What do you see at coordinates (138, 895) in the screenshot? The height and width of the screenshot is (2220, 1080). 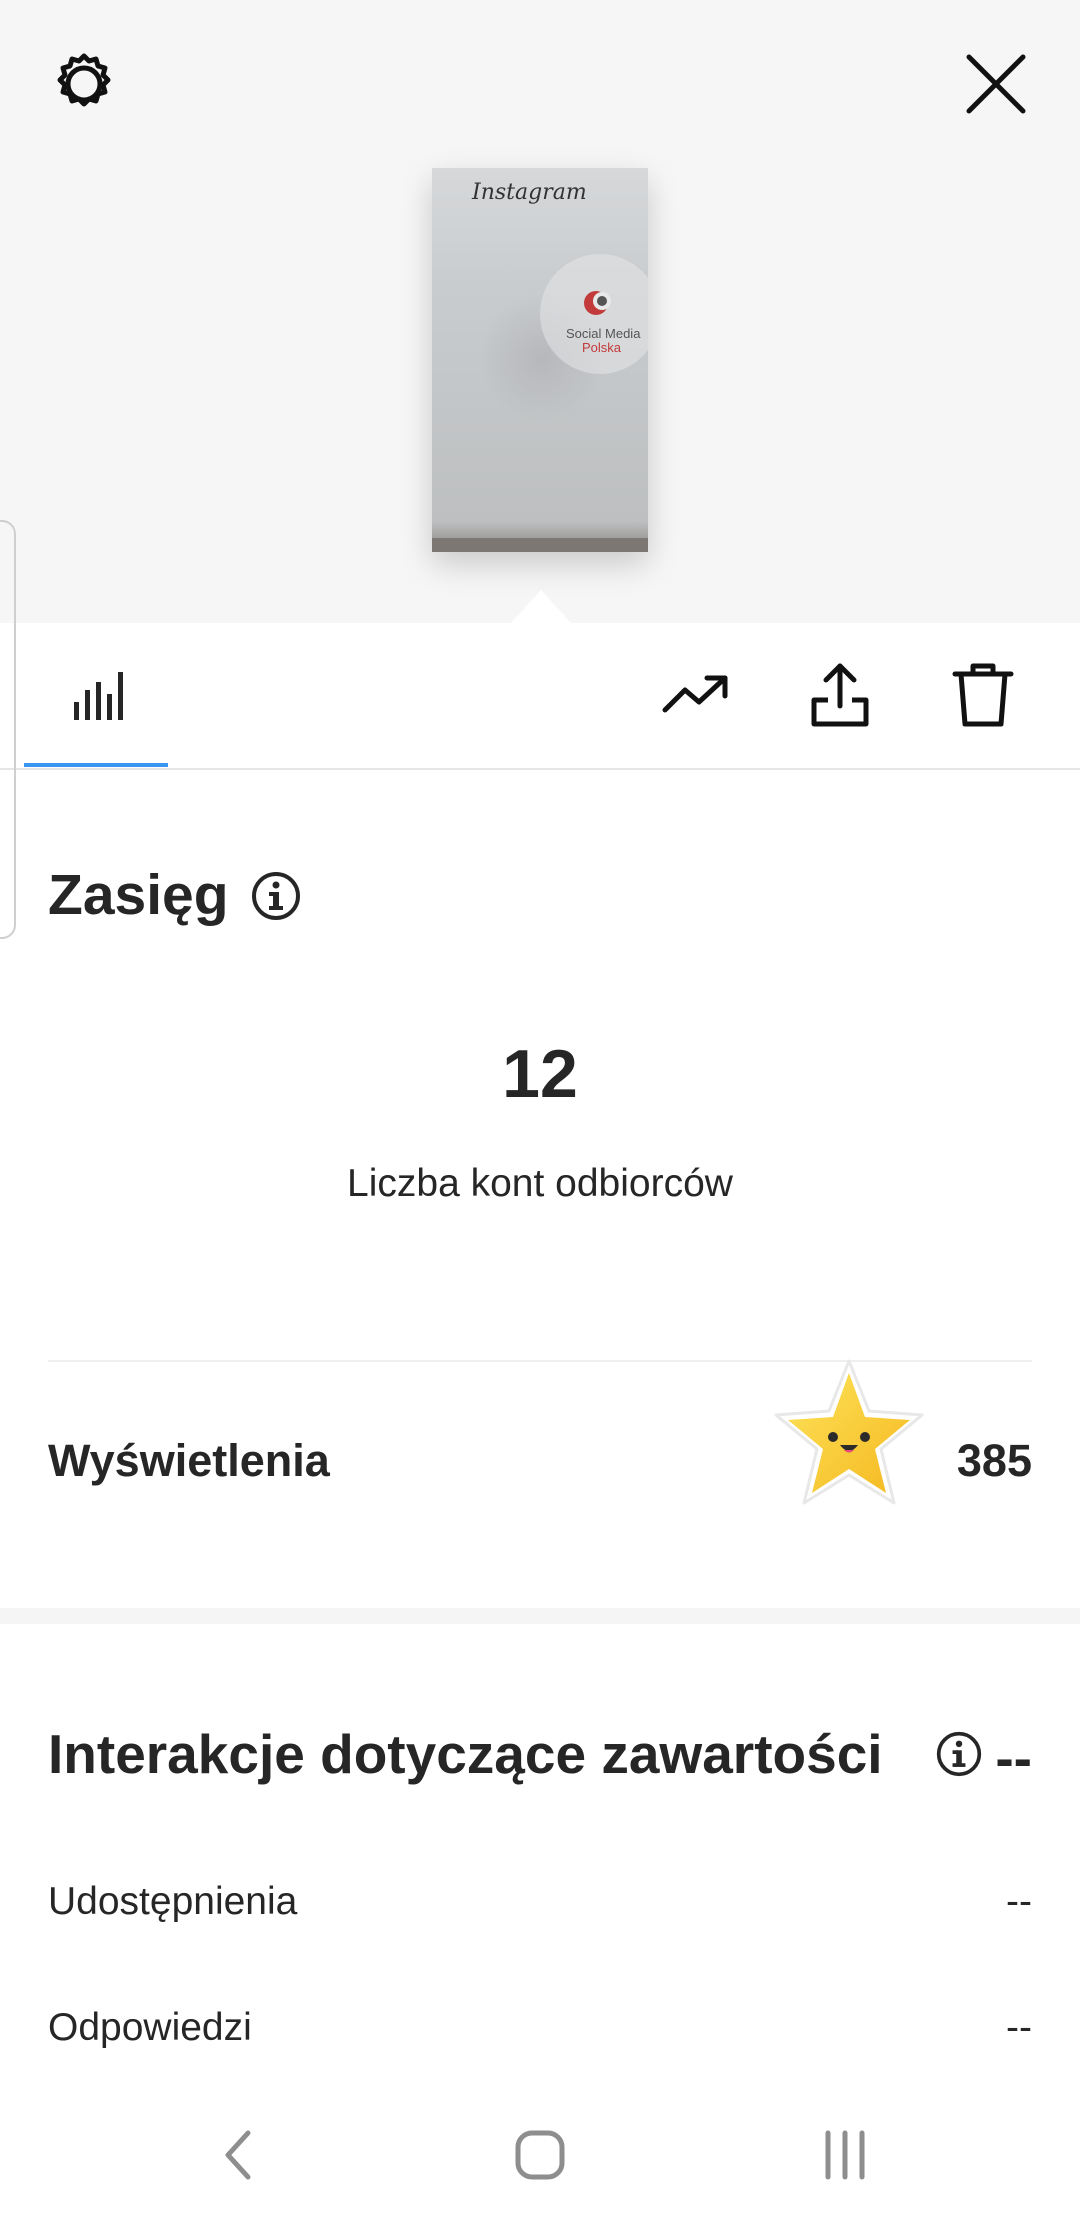 I see `reach-title: Zasięg` at bounding box center [138, 895].